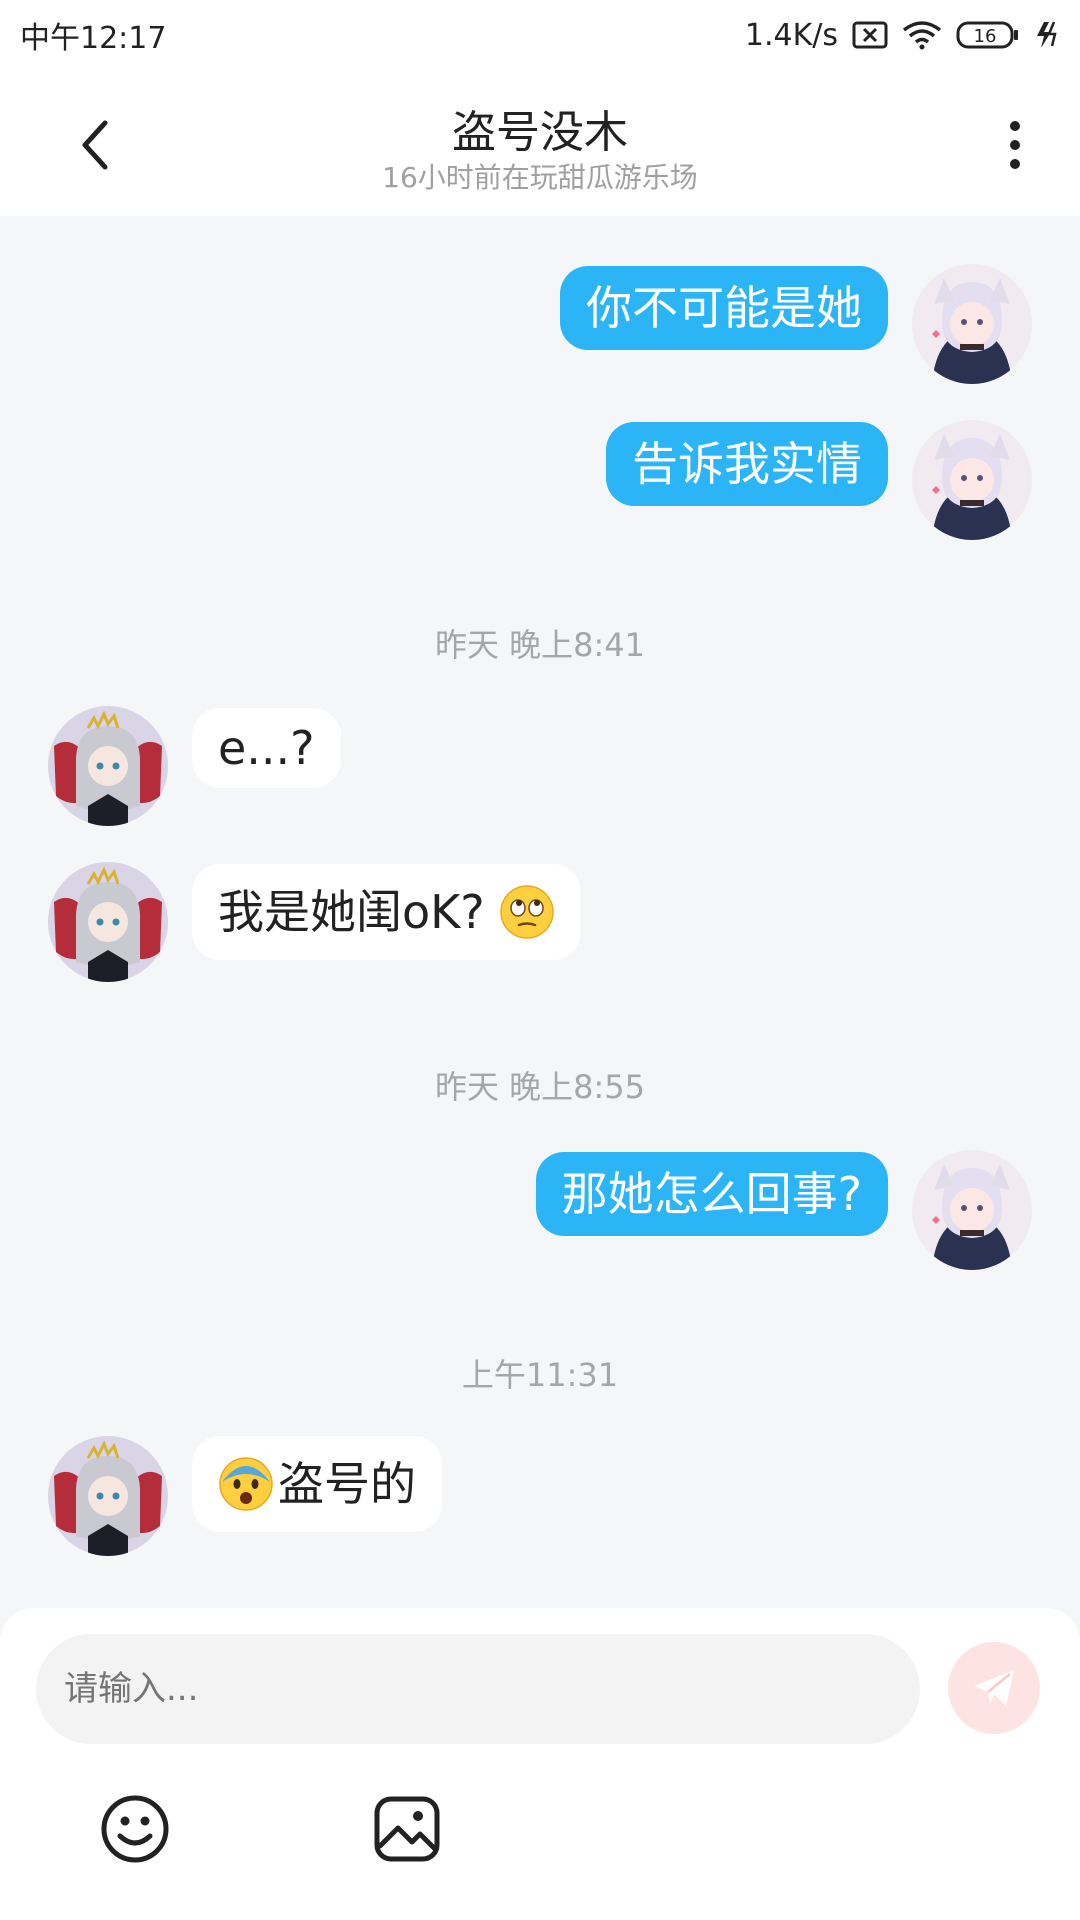 The image size is (1080, 1920). I want to click on message-bubble-incoming: 盗号的, so click(317, 1484).